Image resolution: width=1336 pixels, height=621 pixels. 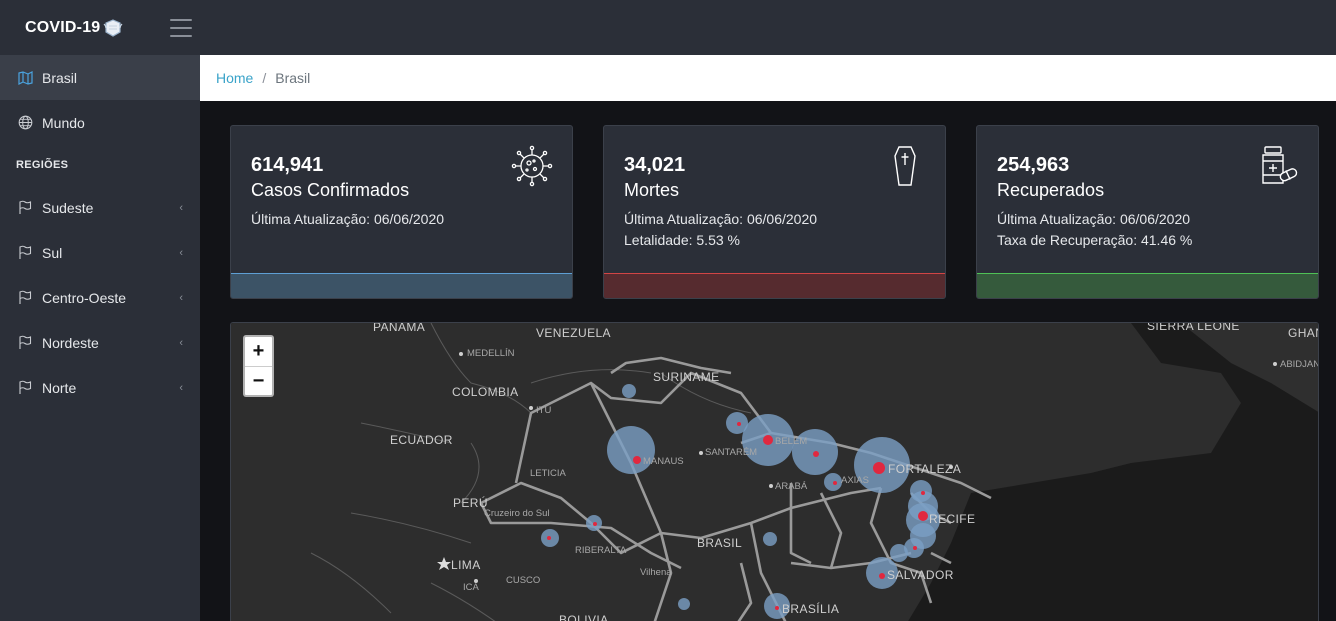 I want to click on card-recovery-rate: Taxa de Recuperação: 41.46 %, so click(x=1095, y=240).